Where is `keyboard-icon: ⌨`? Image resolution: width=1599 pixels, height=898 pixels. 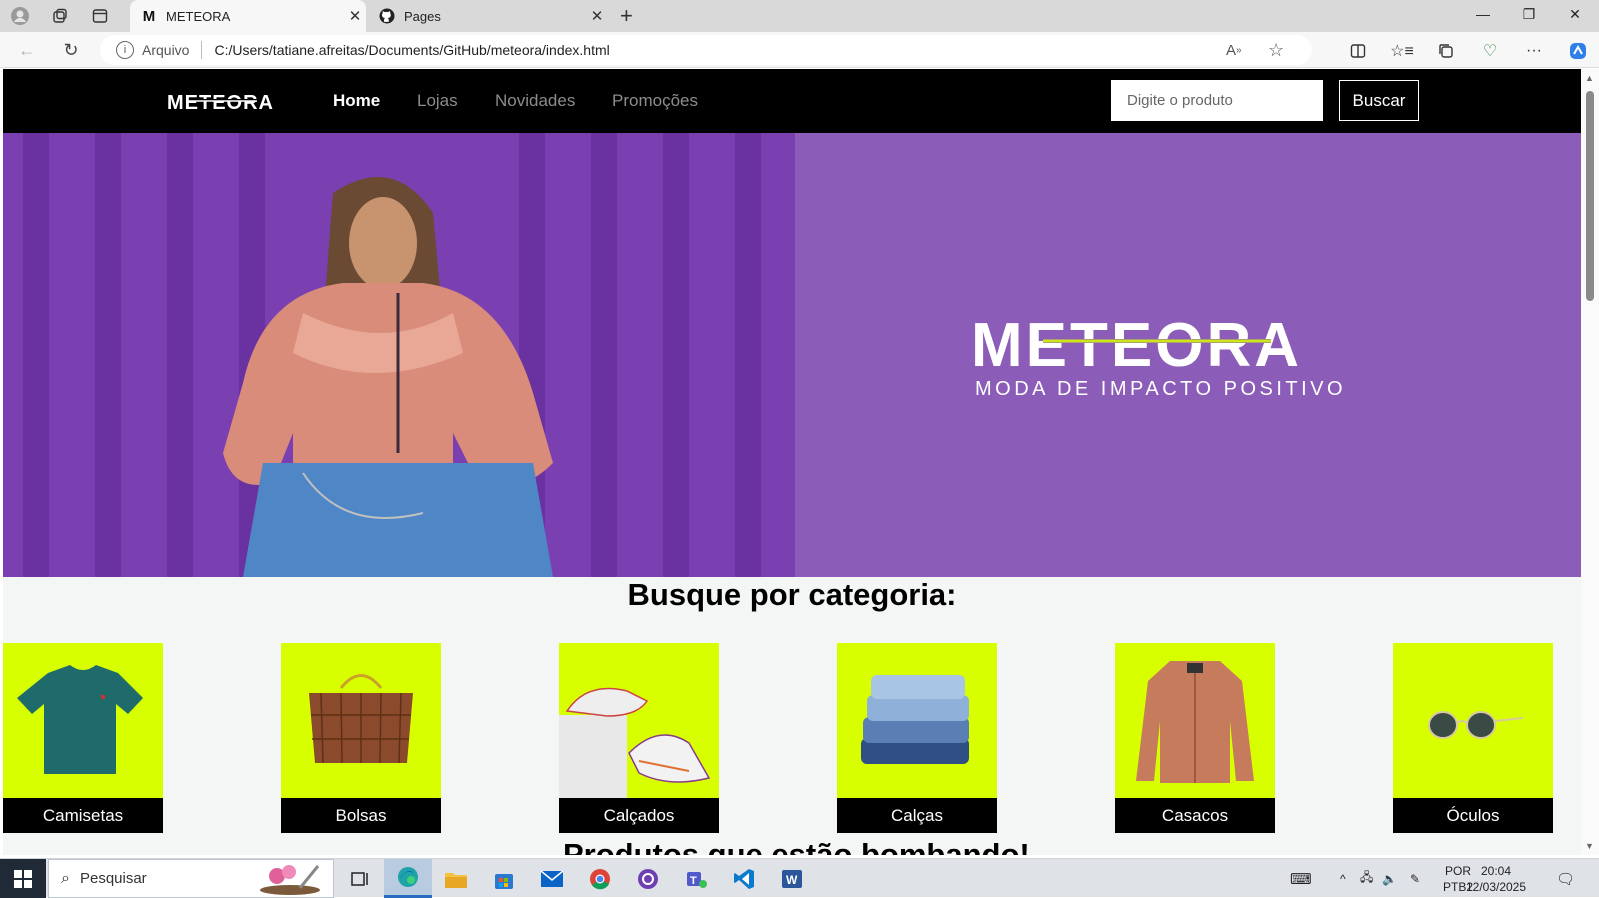
keyboard-icon: ⌨ is located at coordinates (1301, 878).